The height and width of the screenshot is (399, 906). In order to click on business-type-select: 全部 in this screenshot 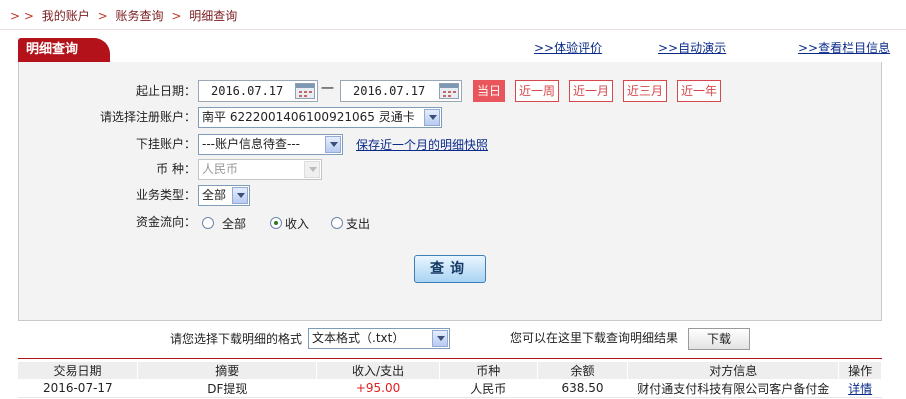, I will do `click(224, 195)`.